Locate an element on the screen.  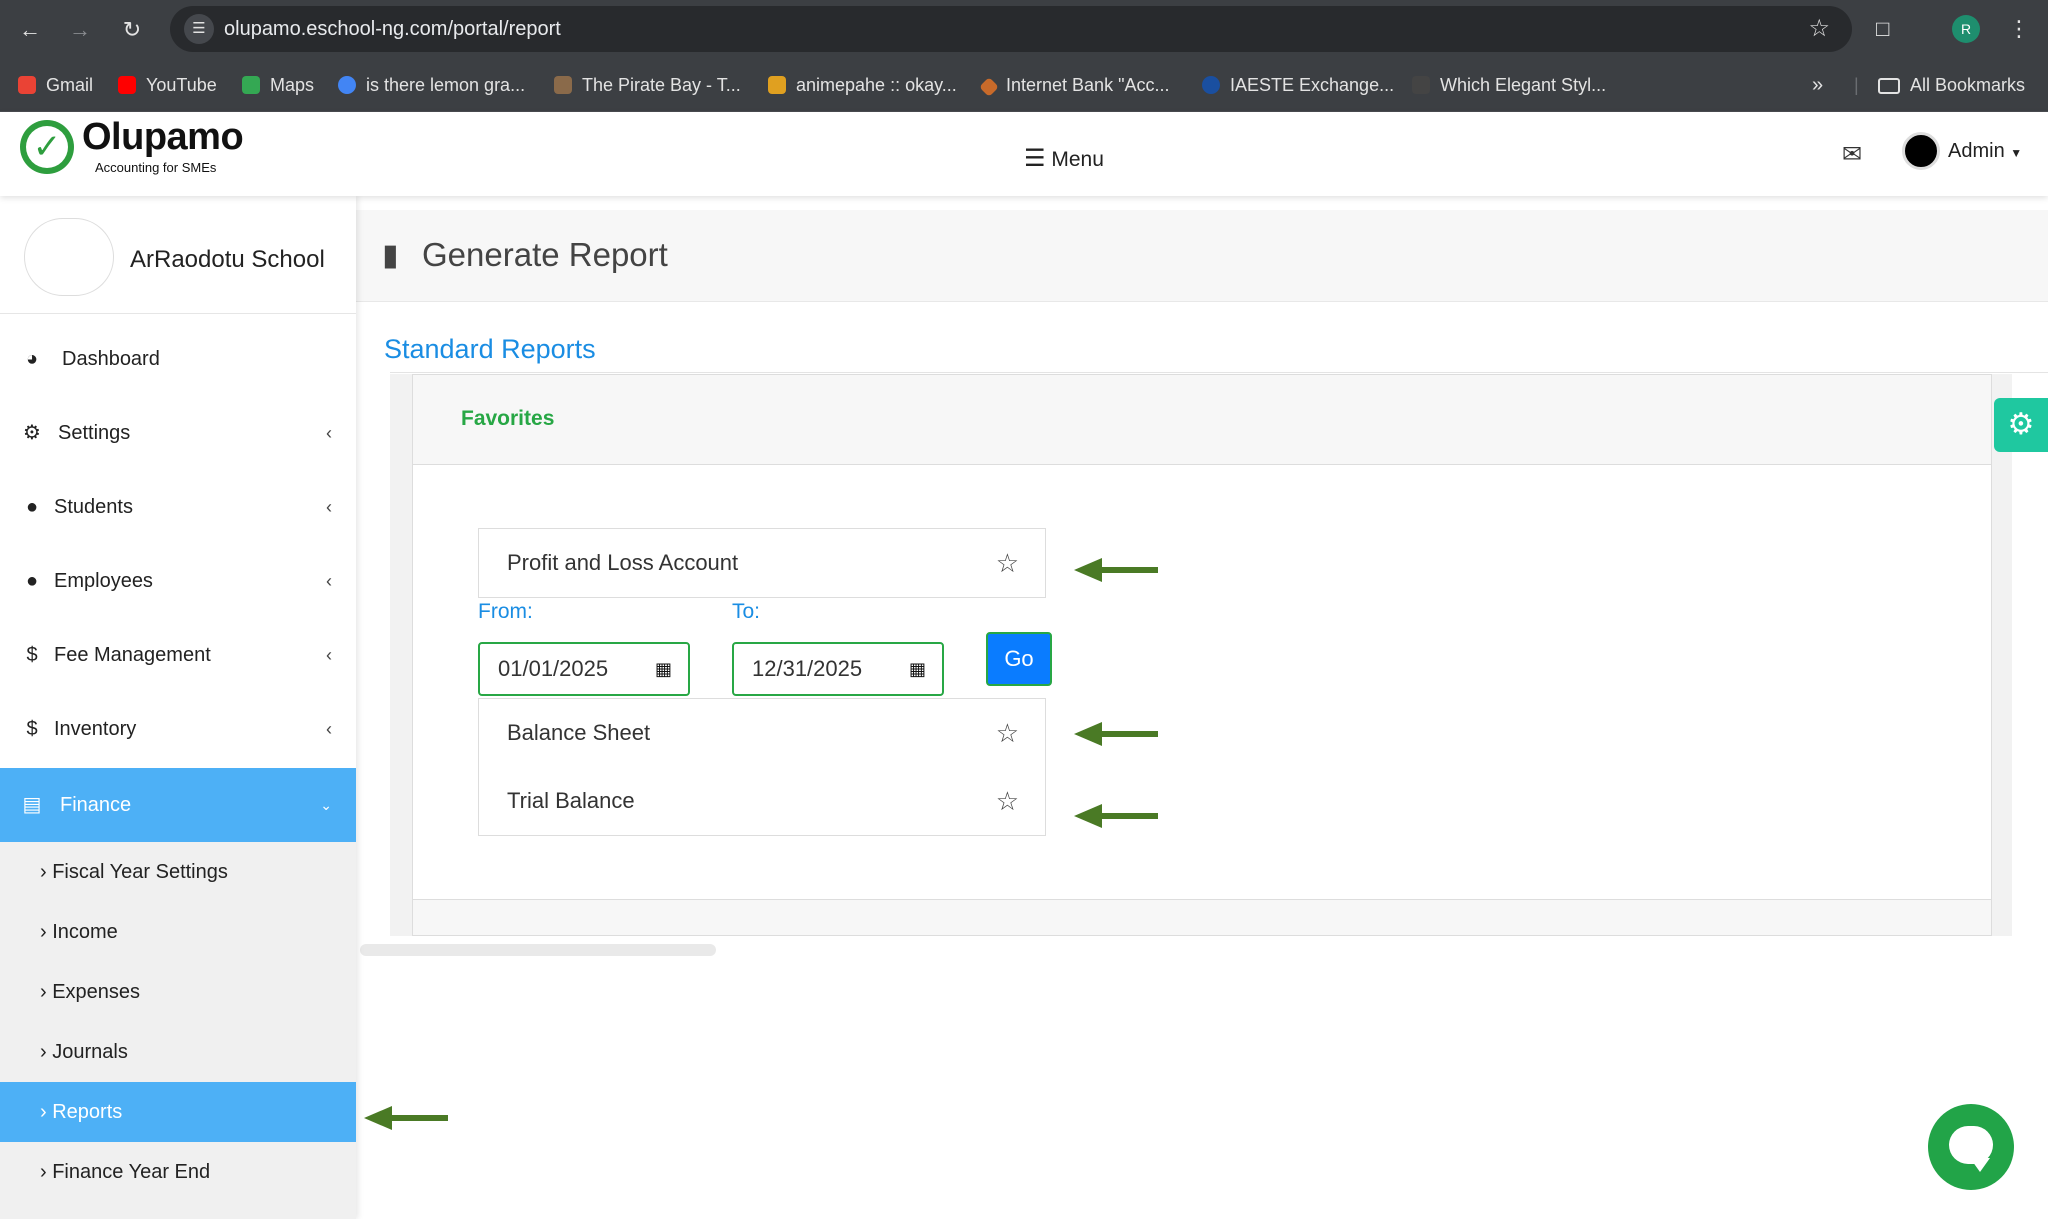
iaeste-icon is located at coordinates (1211, 85).